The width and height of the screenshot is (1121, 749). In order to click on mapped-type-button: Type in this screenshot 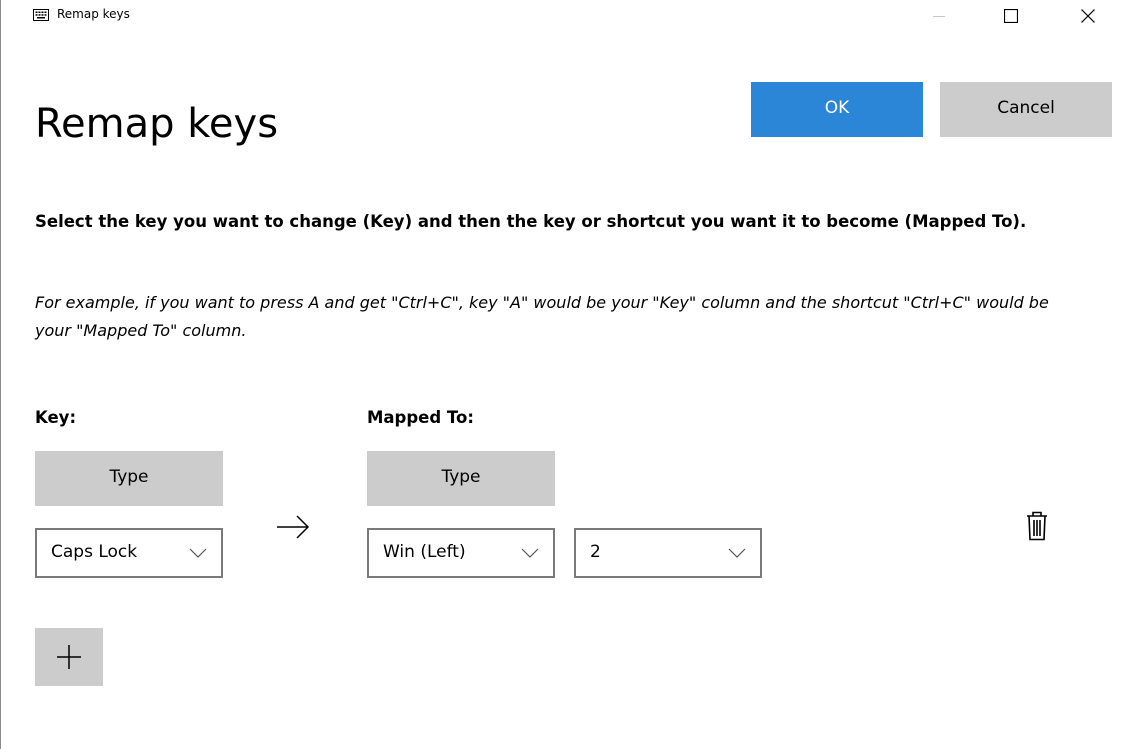, I will do `click(461, 478)`.